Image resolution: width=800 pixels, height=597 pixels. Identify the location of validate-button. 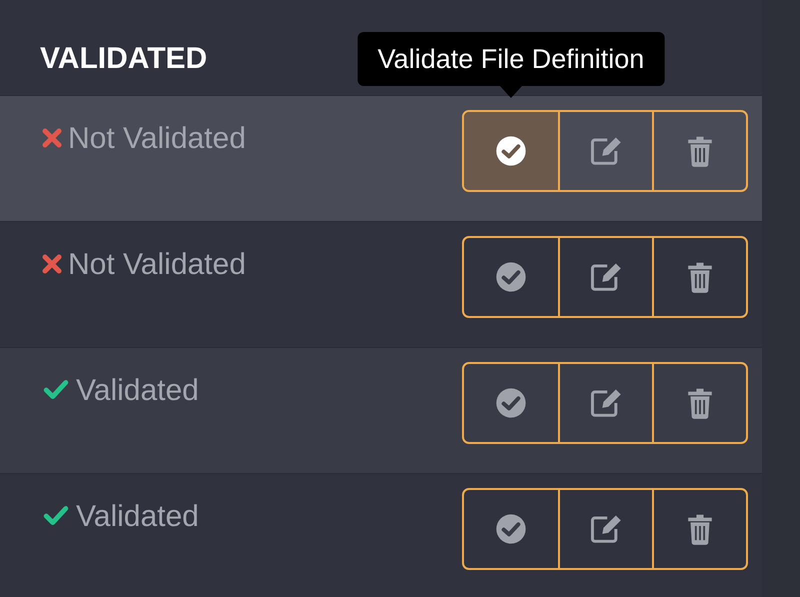
(511, 151).